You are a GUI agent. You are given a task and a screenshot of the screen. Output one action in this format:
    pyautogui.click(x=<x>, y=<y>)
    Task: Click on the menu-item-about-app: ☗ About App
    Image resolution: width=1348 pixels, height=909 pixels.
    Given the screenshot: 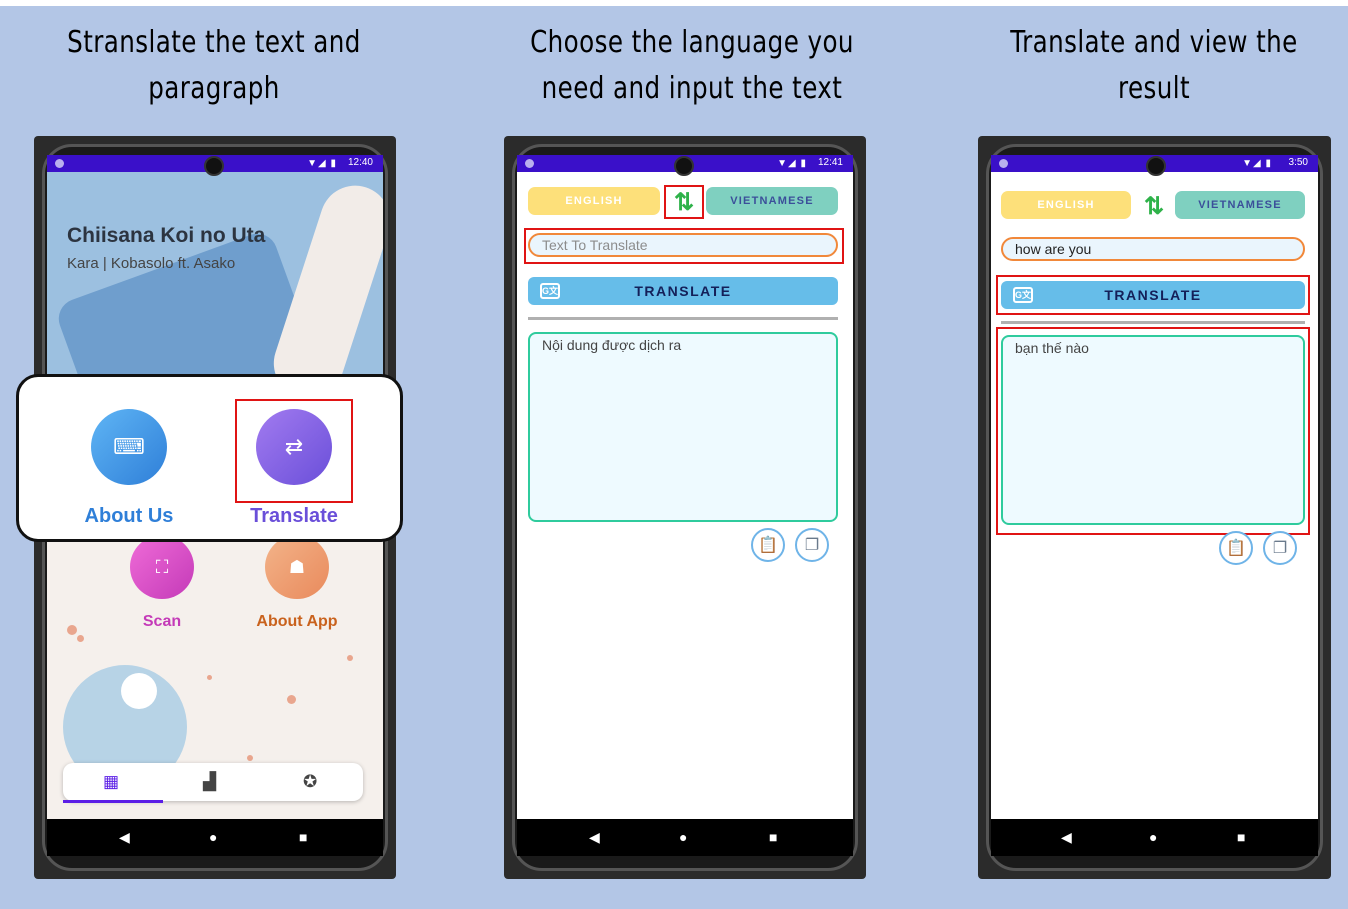 What is the action you would take?
    pyautogui.click(x=297, y=583)
    